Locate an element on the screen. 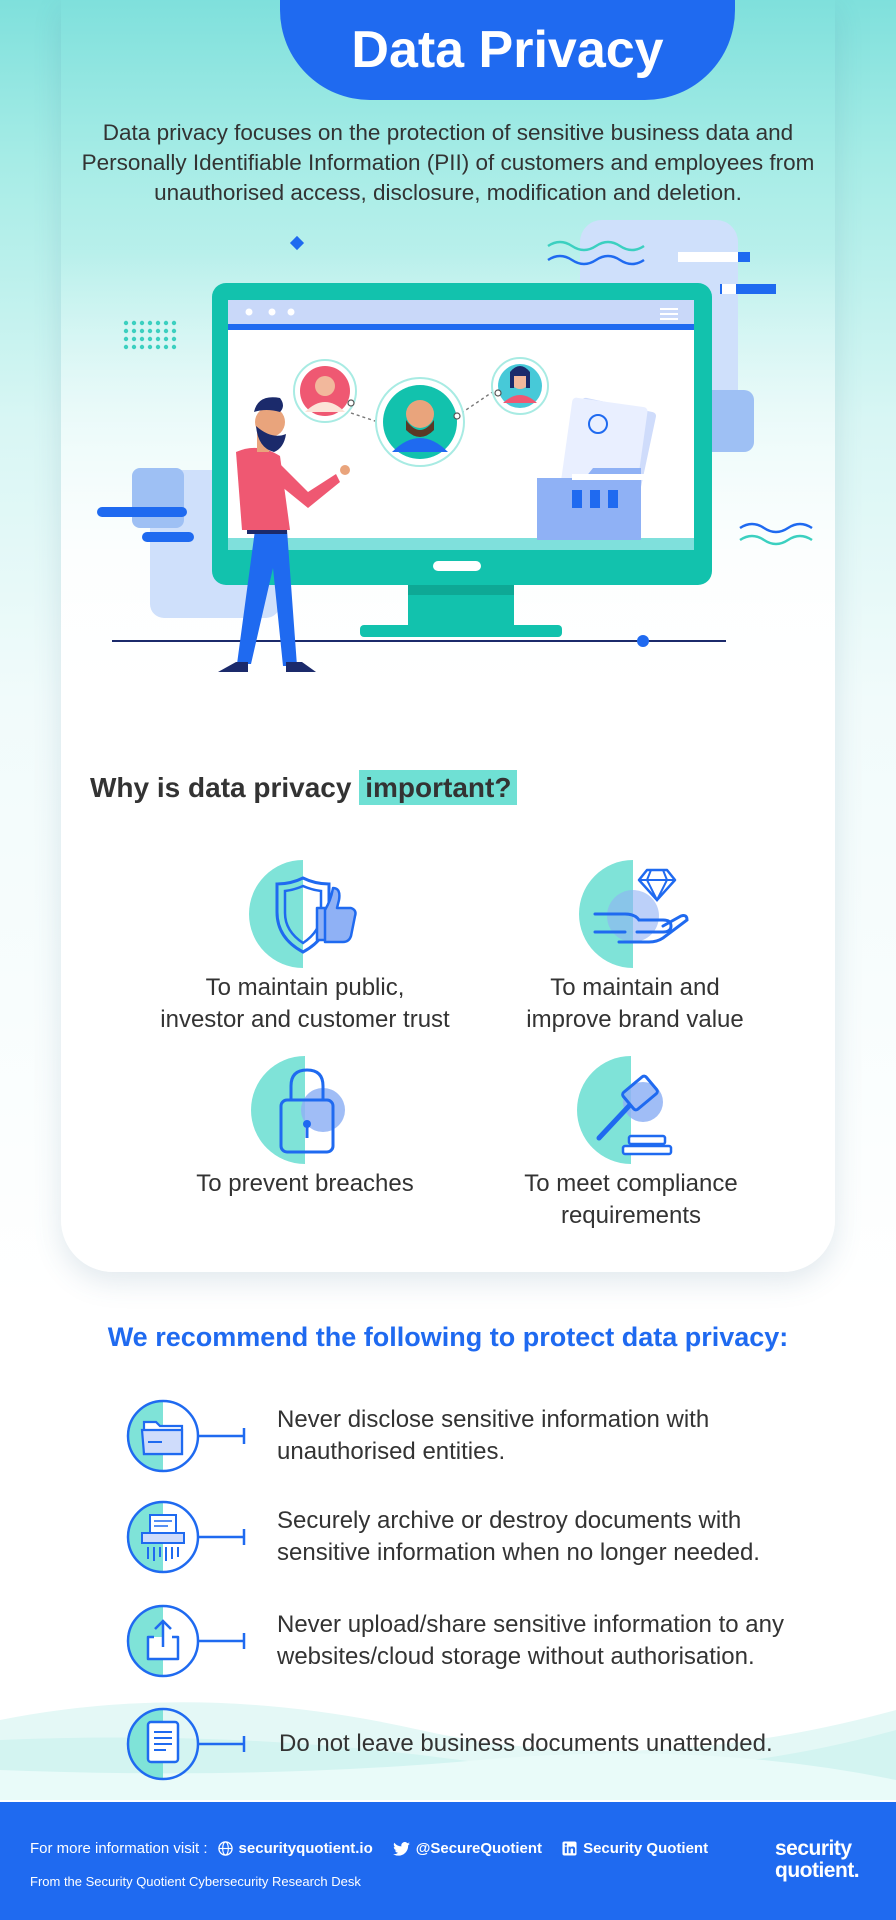 The height and width of the screenshot is (1920, 896). benefit-trust-line1: To maintain public, is located at coordinates (305, 987).